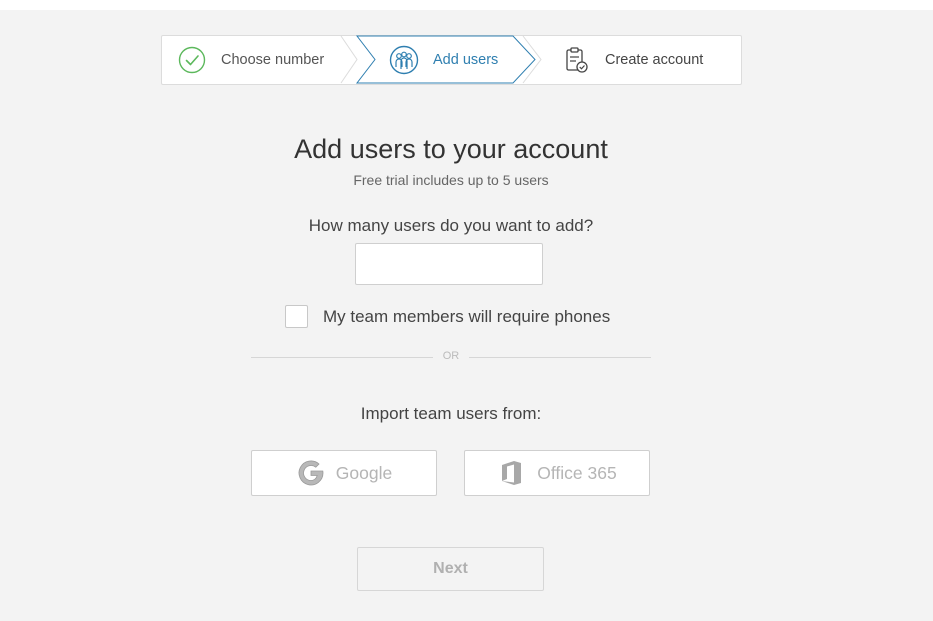 This screenshot has height=621, width=933. What do you see at coordinates (342, 357) in the screenshot?
I see `divider-line-left` at bounding box center [342, 357].